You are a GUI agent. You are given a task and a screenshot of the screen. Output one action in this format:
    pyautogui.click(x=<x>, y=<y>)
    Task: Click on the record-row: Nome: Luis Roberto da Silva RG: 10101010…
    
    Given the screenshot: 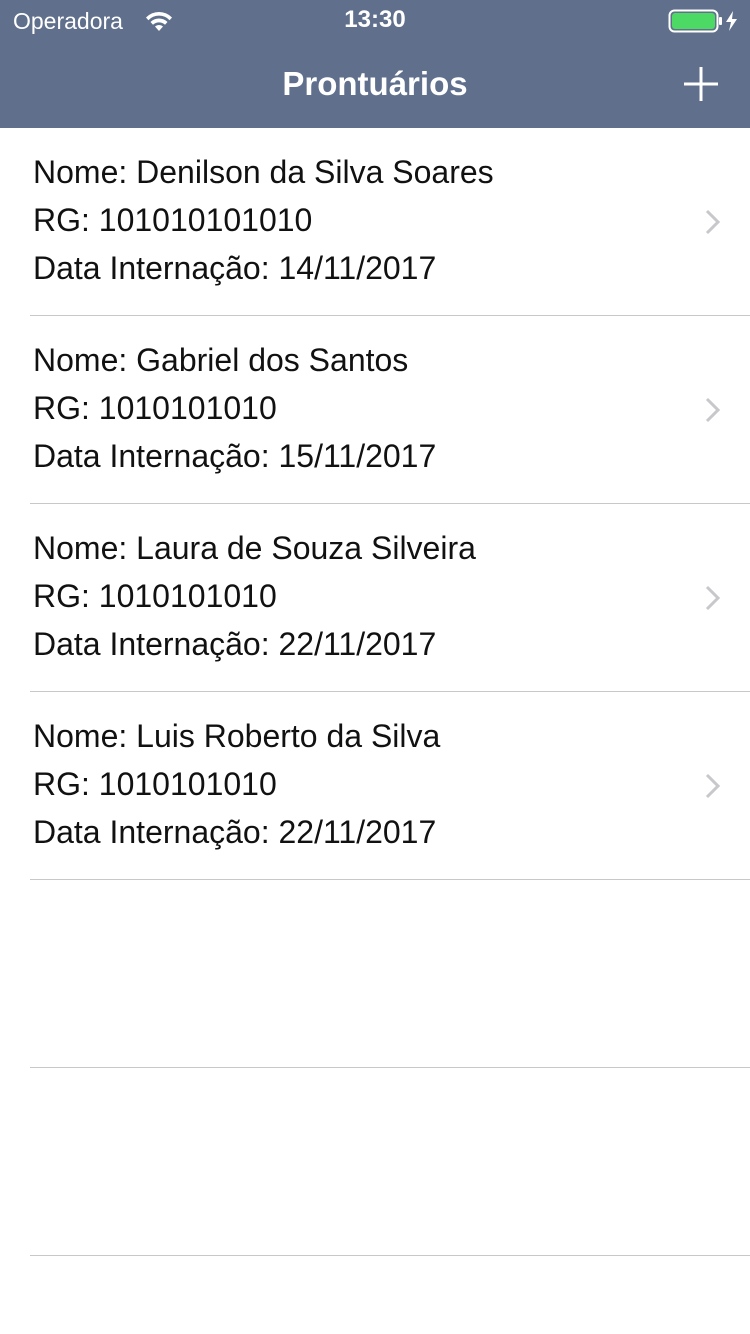 What is the action you would take?
    pyautogui.click(x=375, y=786)
    